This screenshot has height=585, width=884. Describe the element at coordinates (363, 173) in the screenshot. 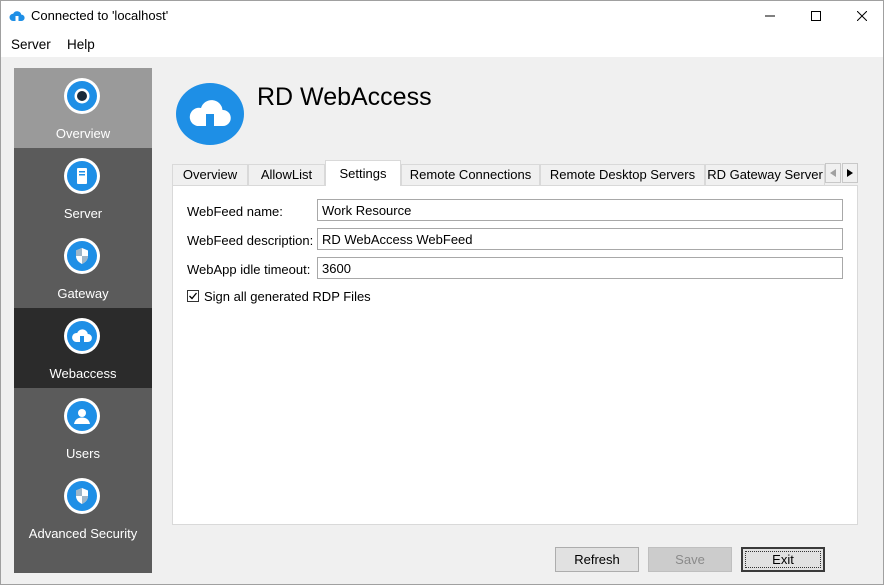

I see `tab-settings: Settings` at that location.